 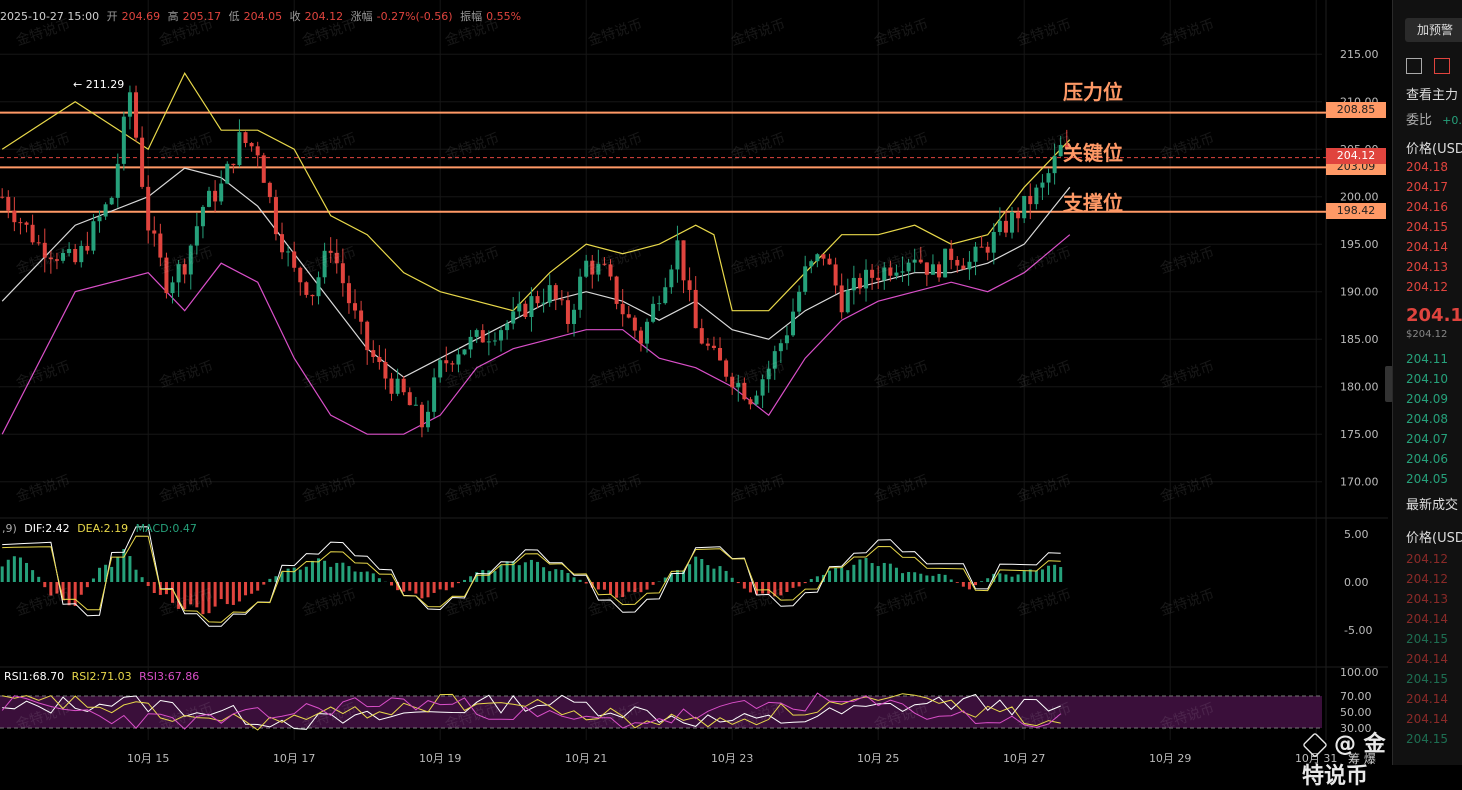 I want to click on commission-ratio-label: 委比, so click(x=1419, y=120).